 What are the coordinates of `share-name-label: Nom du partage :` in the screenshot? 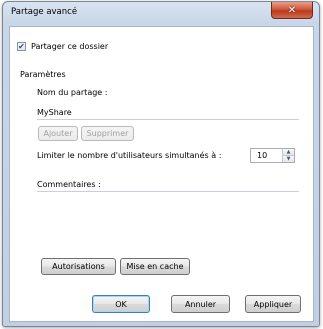 It's located at (72, 92).